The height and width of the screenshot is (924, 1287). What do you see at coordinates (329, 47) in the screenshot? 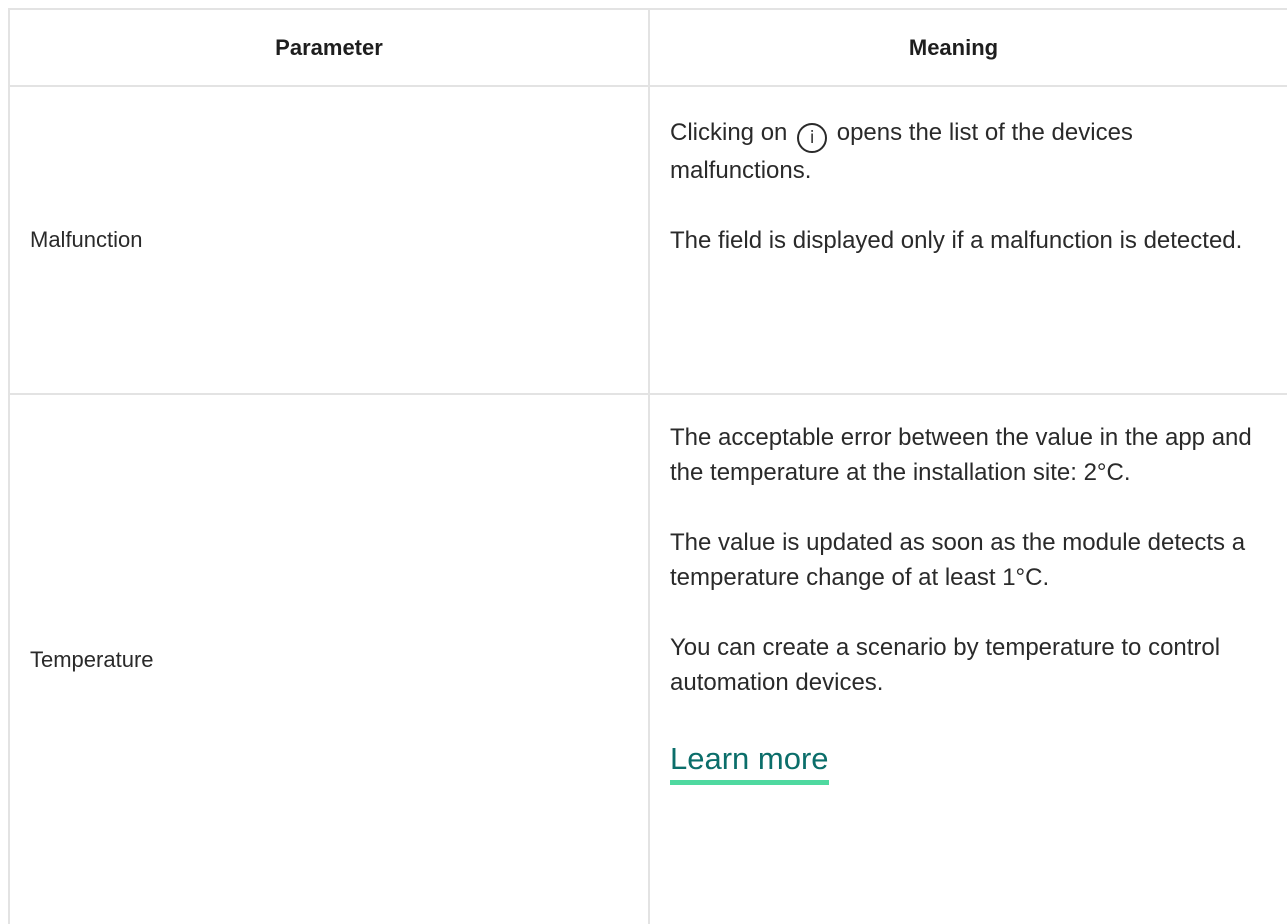
I see `header-parameter: Parameter` at bounding box center [329, 47].